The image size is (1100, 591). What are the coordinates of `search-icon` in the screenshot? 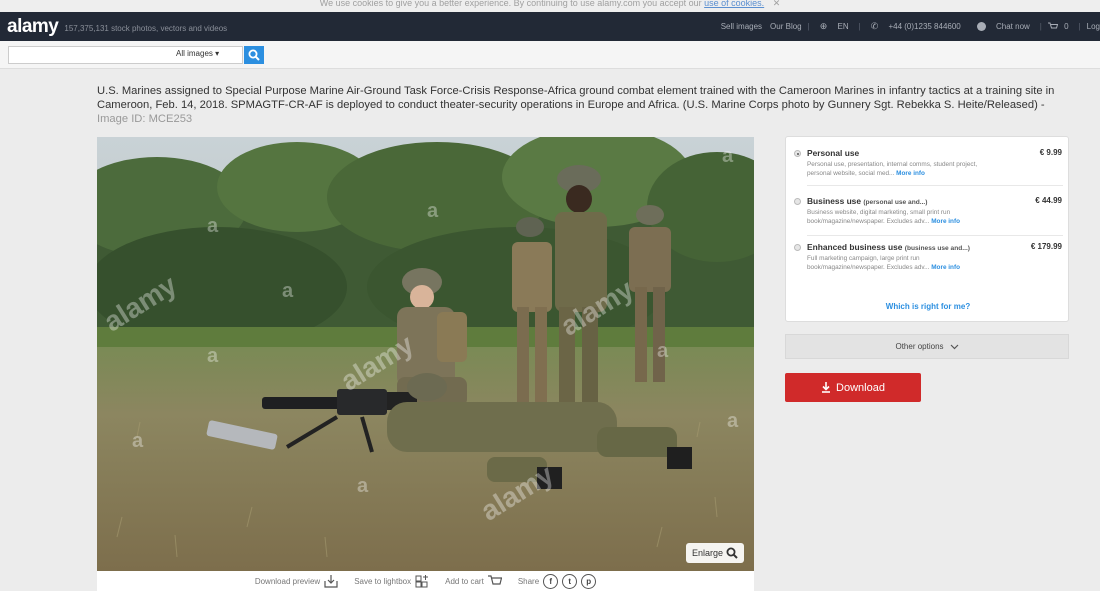 It's located at (254, 55).